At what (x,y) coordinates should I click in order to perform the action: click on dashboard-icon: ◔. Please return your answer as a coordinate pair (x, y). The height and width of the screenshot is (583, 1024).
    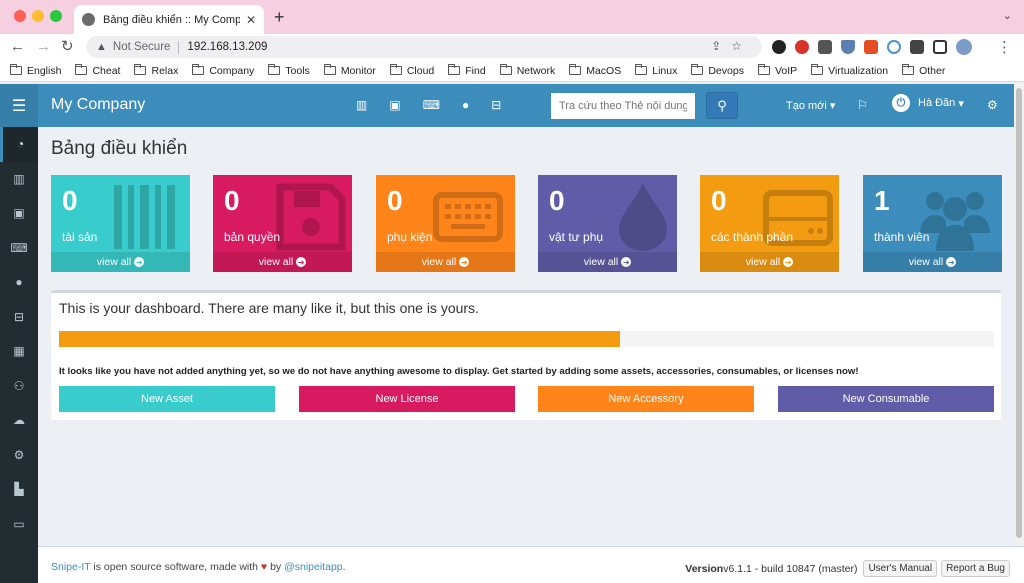
    Looking at the image, I should click on (19, 144).